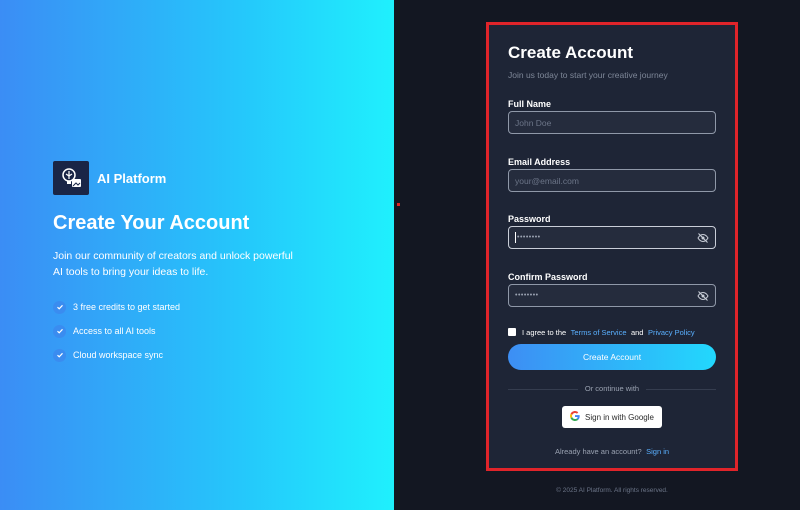  I want to click on brand: AI Platform, so click(109, 178).